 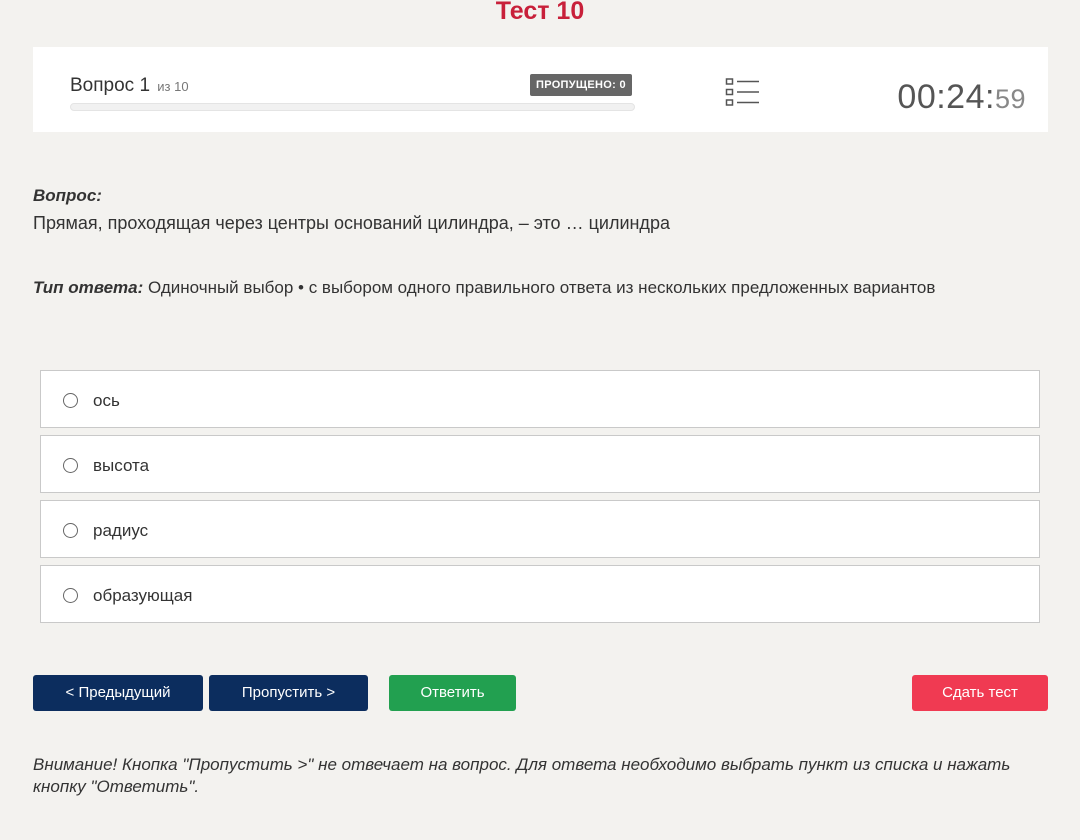 I want to click on timer: 00:24:59, so click(x=961, y=98).